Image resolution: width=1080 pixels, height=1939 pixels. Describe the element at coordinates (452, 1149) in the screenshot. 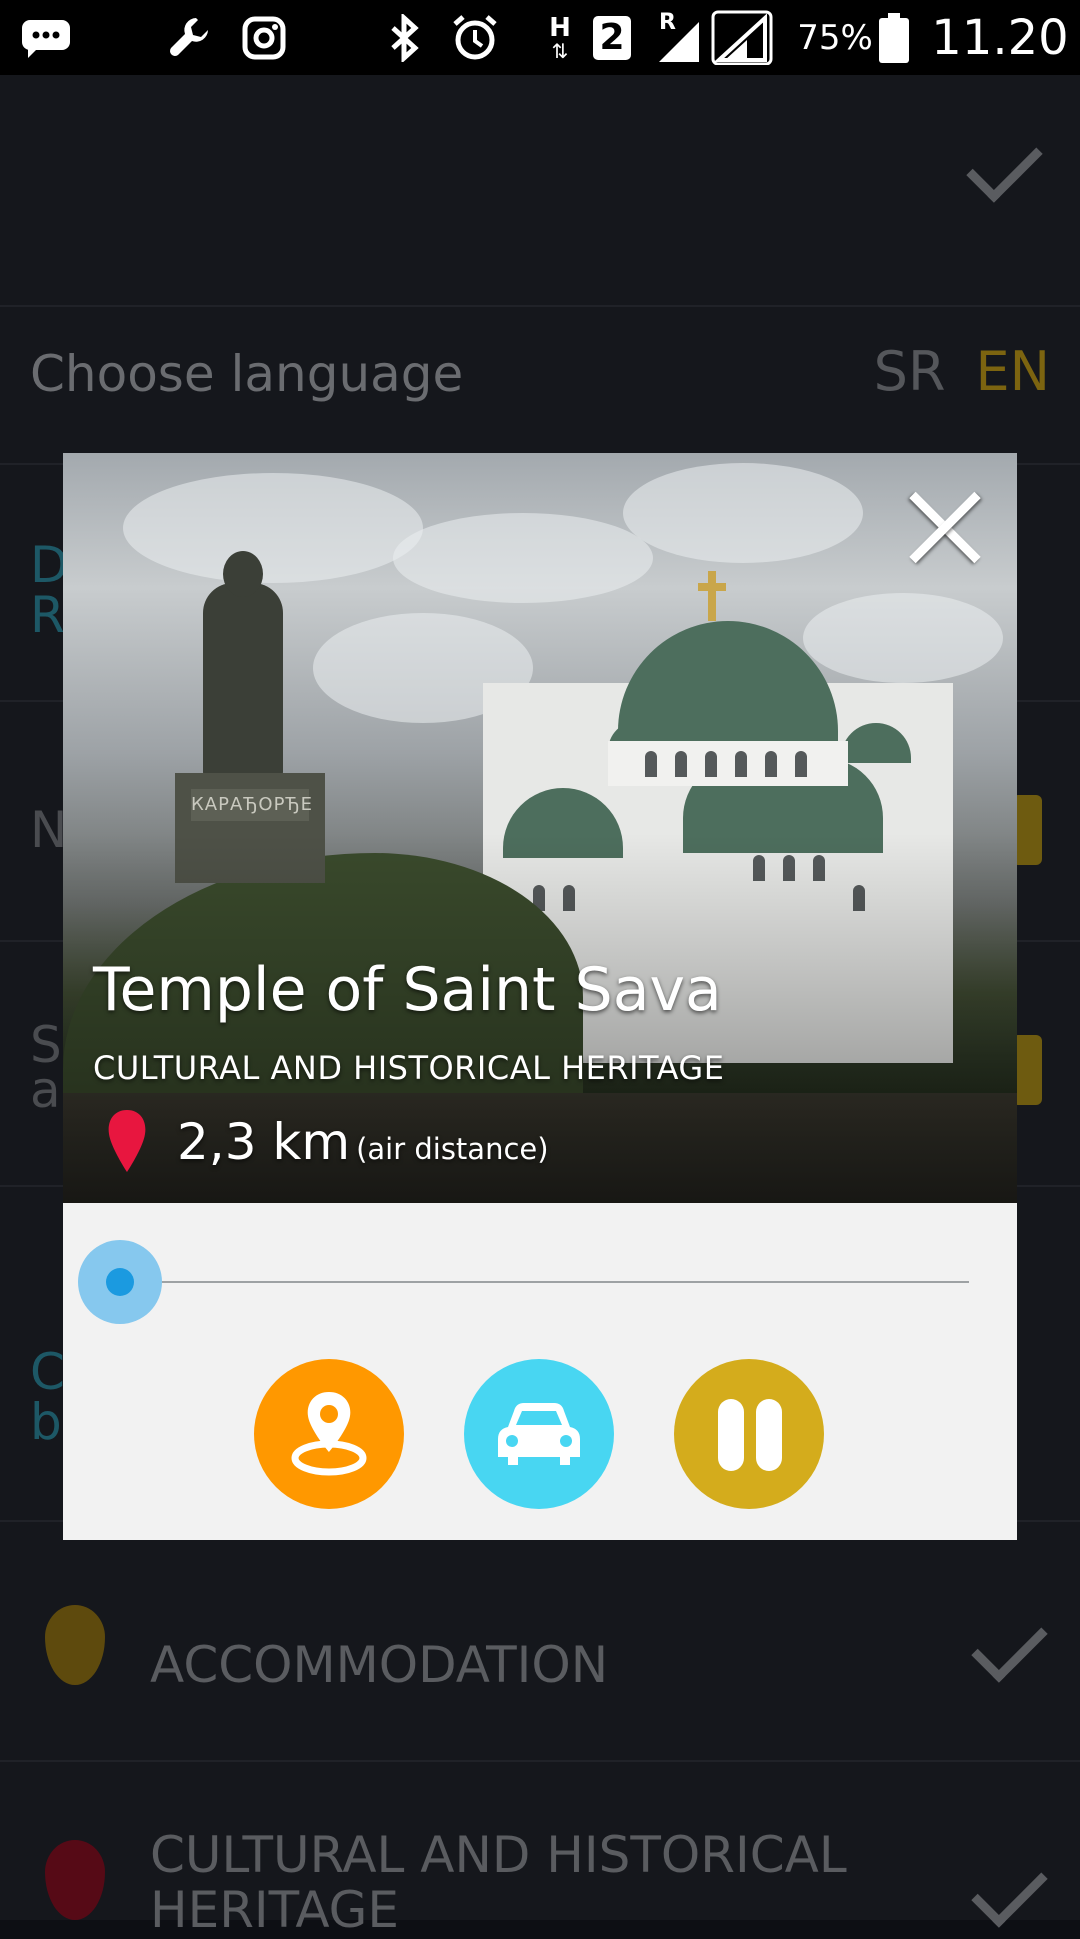

I see `distance-note: (air distance)` at that location.